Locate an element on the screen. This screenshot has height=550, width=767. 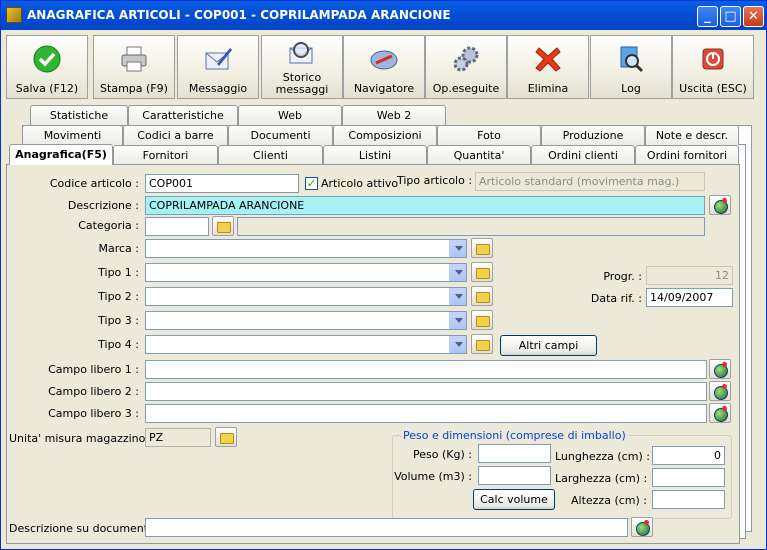
message-history-button: Storico messaggi is located at coordinates (302, 67).